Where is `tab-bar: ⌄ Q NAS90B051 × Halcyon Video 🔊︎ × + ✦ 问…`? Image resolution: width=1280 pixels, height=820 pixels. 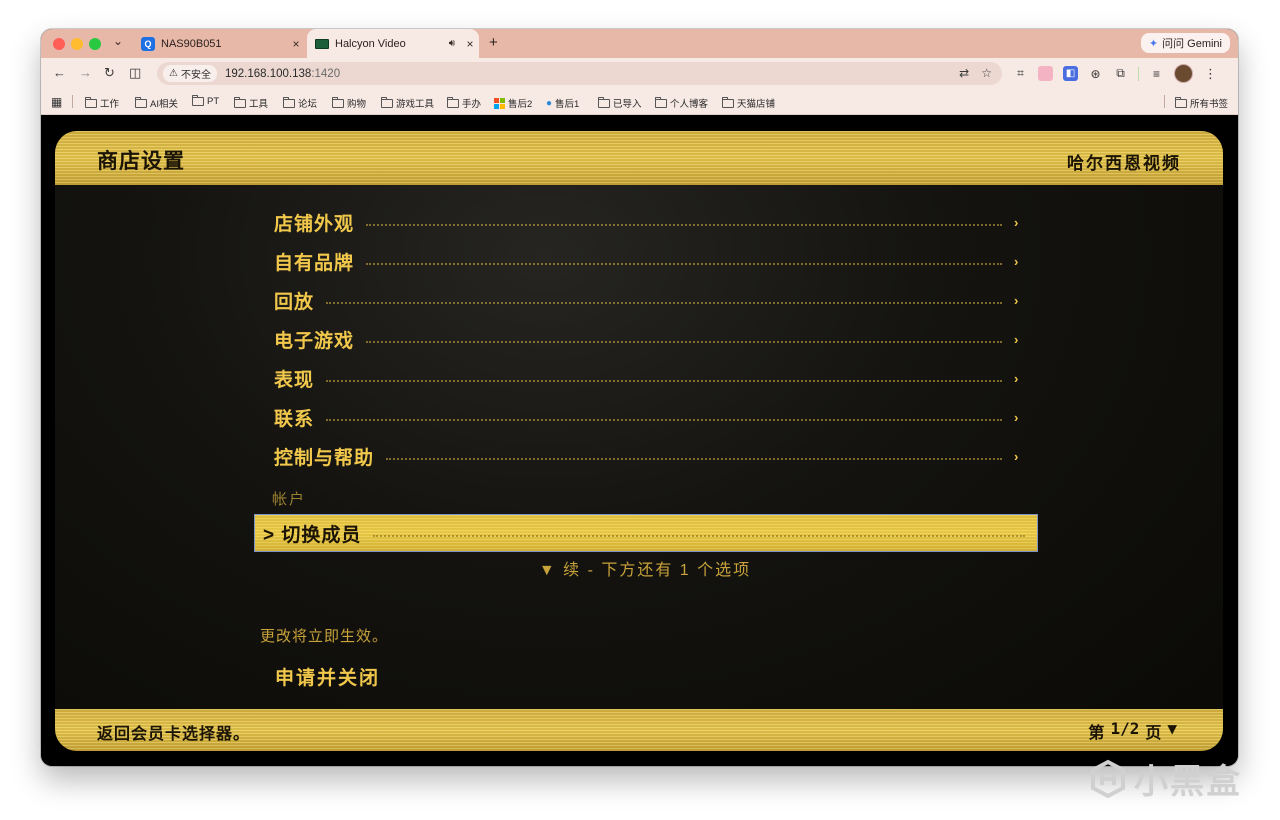
tab-bar: ⌄ Q NAS90B051 × Halcyon Video 🔊︎ × + ✦ 问… is located at coordinates (639, 43).